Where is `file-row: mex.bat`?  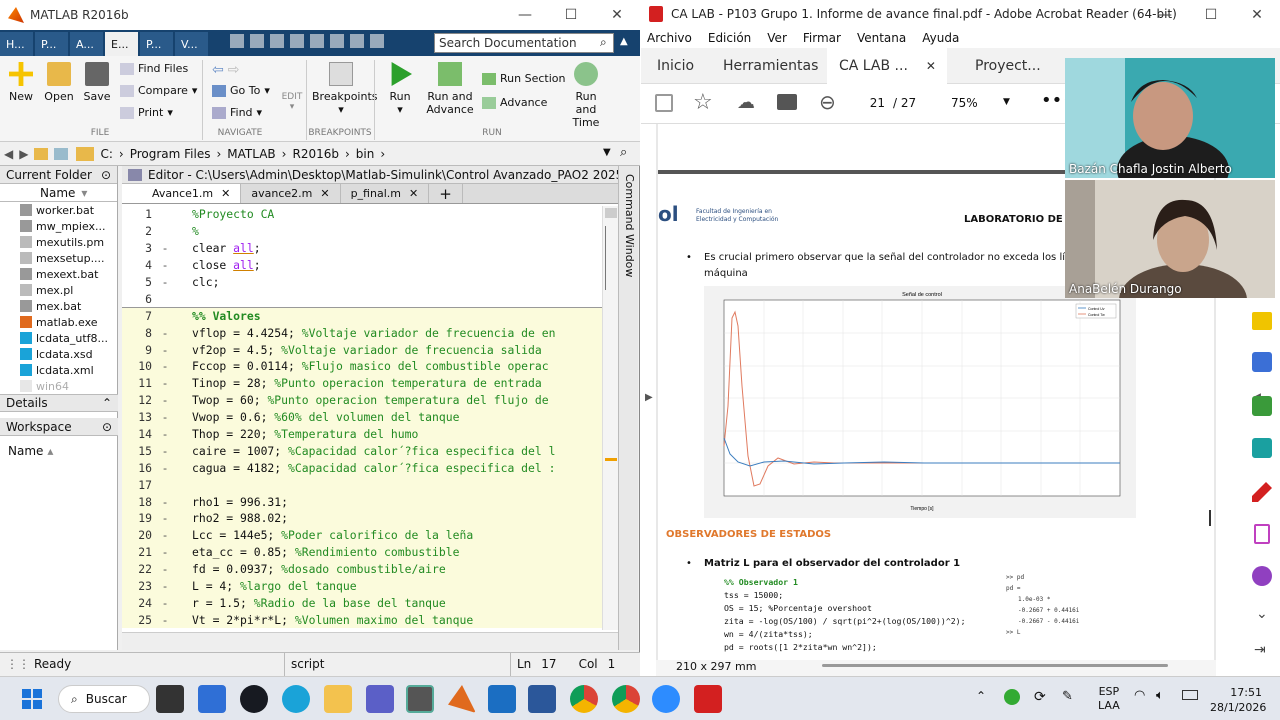 file-row: mex.bat is located at coordinates (58, 306).